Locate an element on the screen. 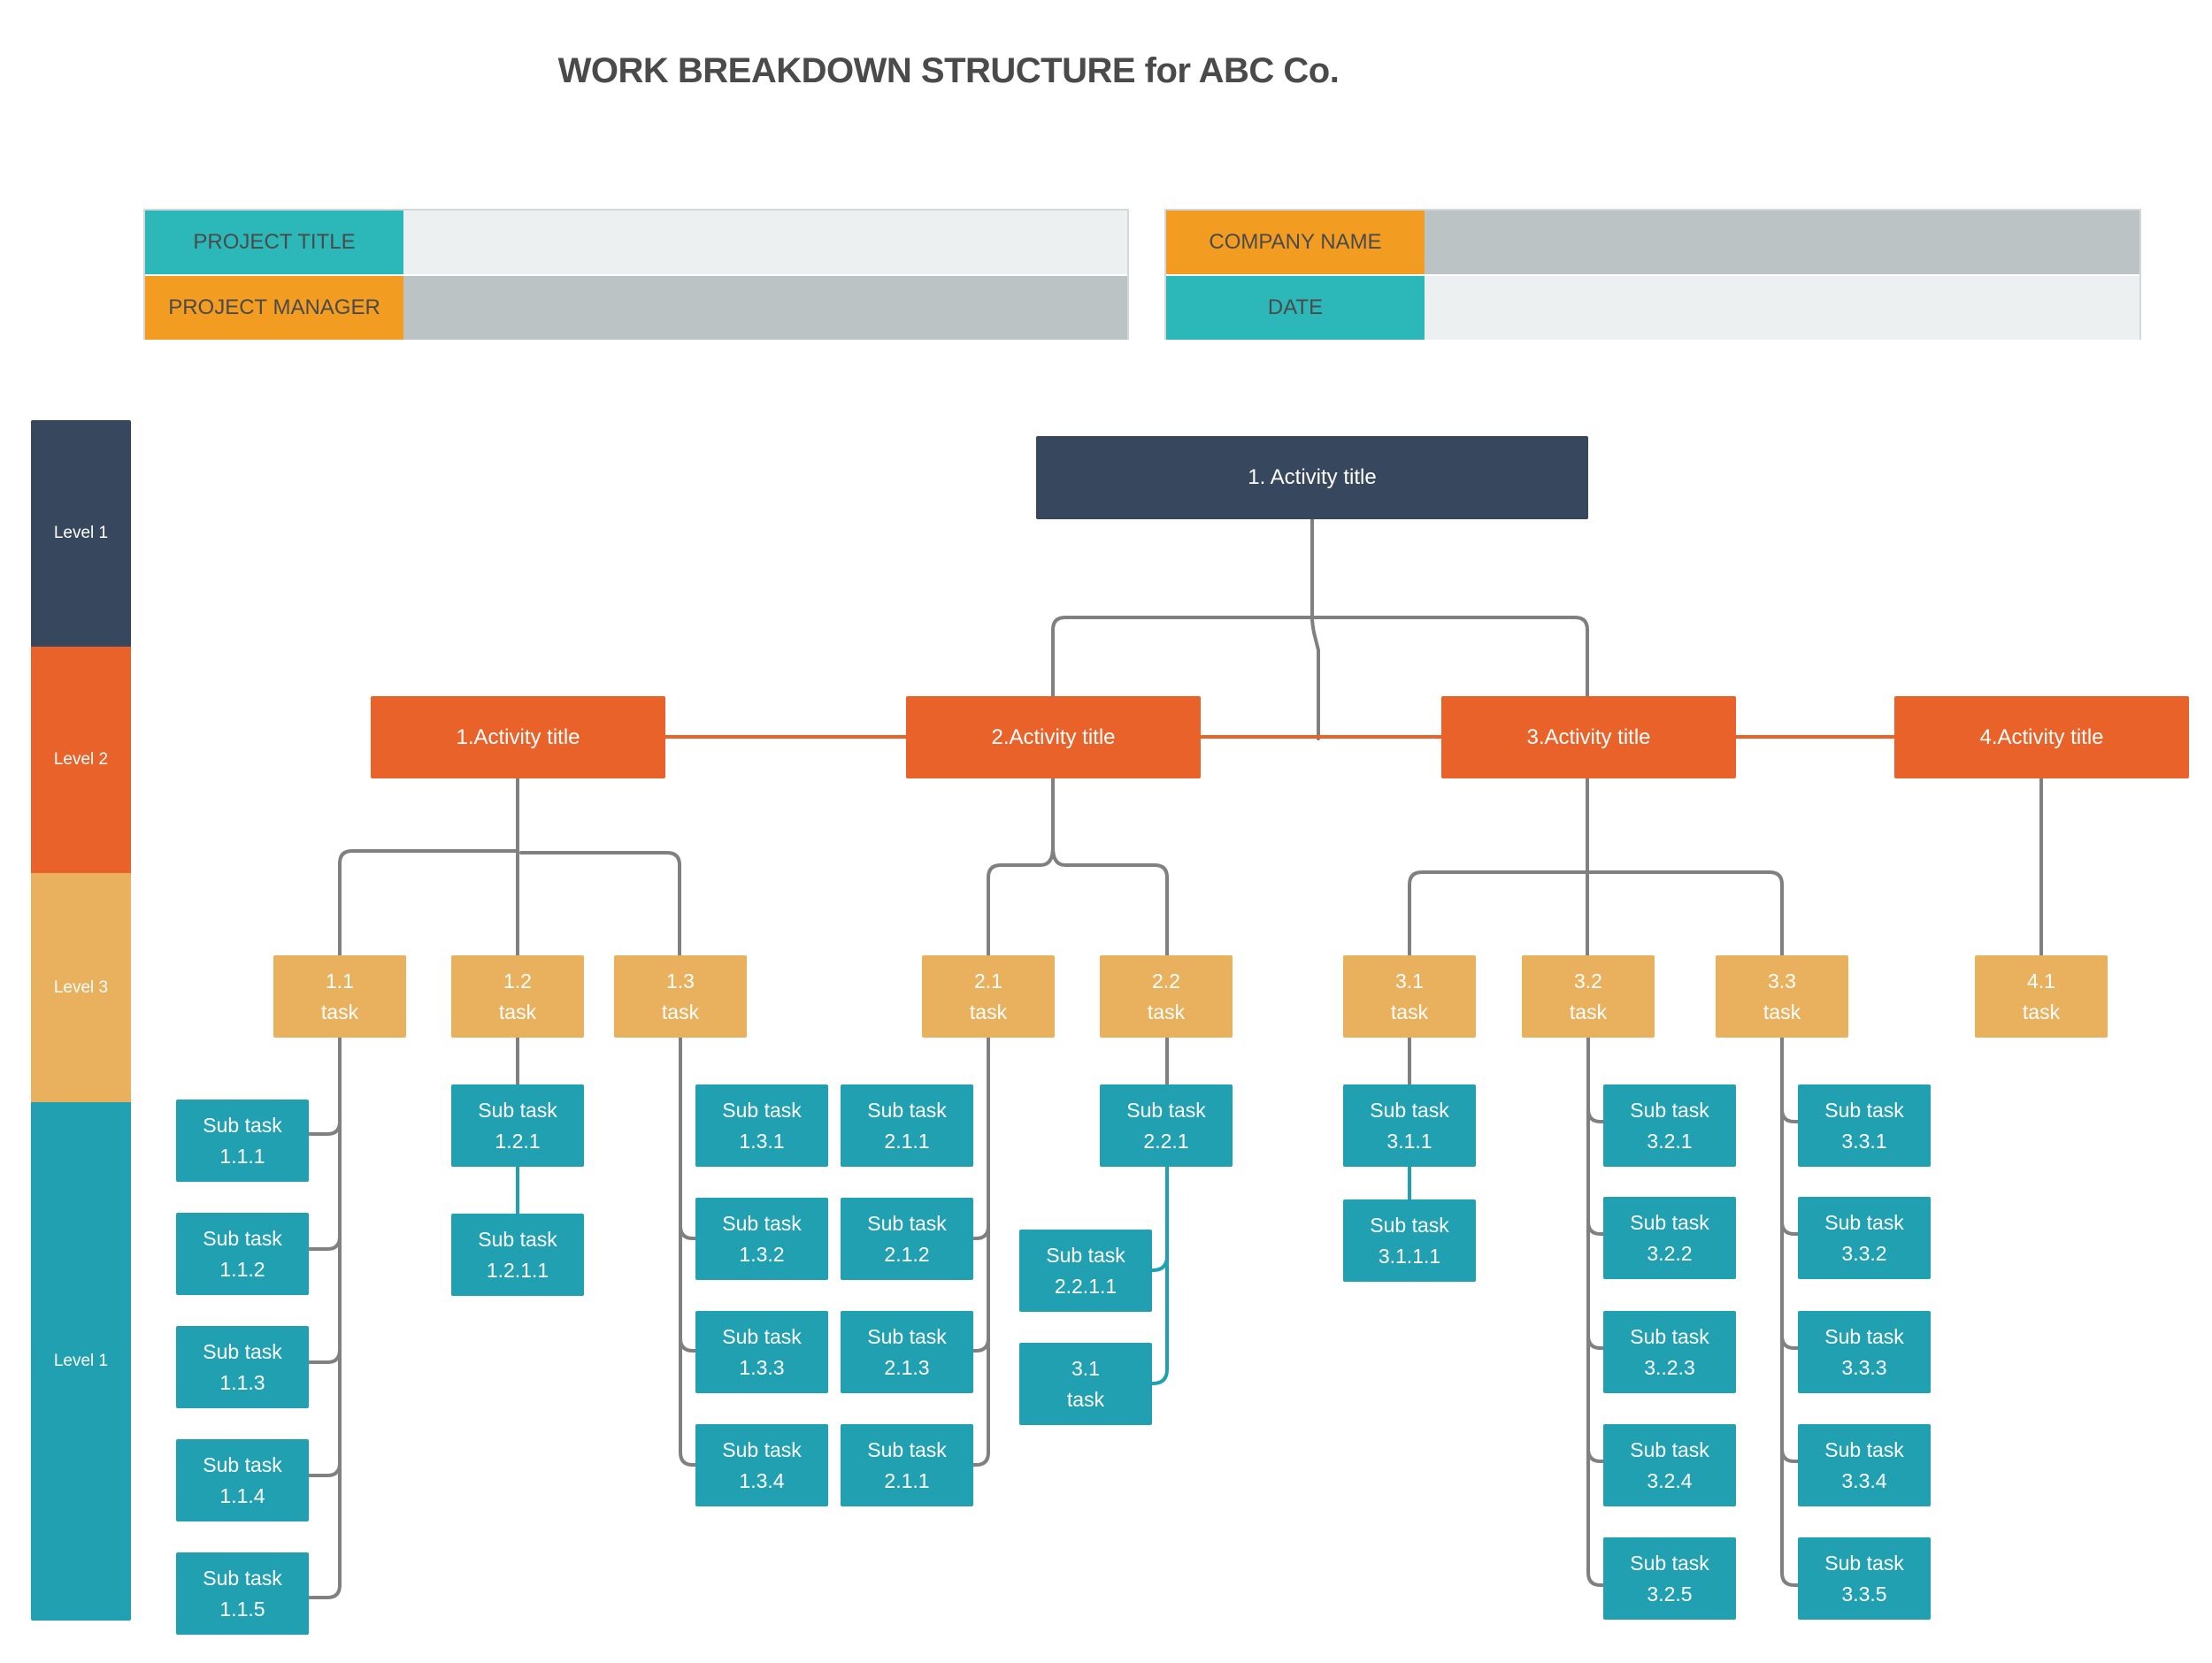  subtask-number: 1.1.3 is located at coordinates (242, 1382).